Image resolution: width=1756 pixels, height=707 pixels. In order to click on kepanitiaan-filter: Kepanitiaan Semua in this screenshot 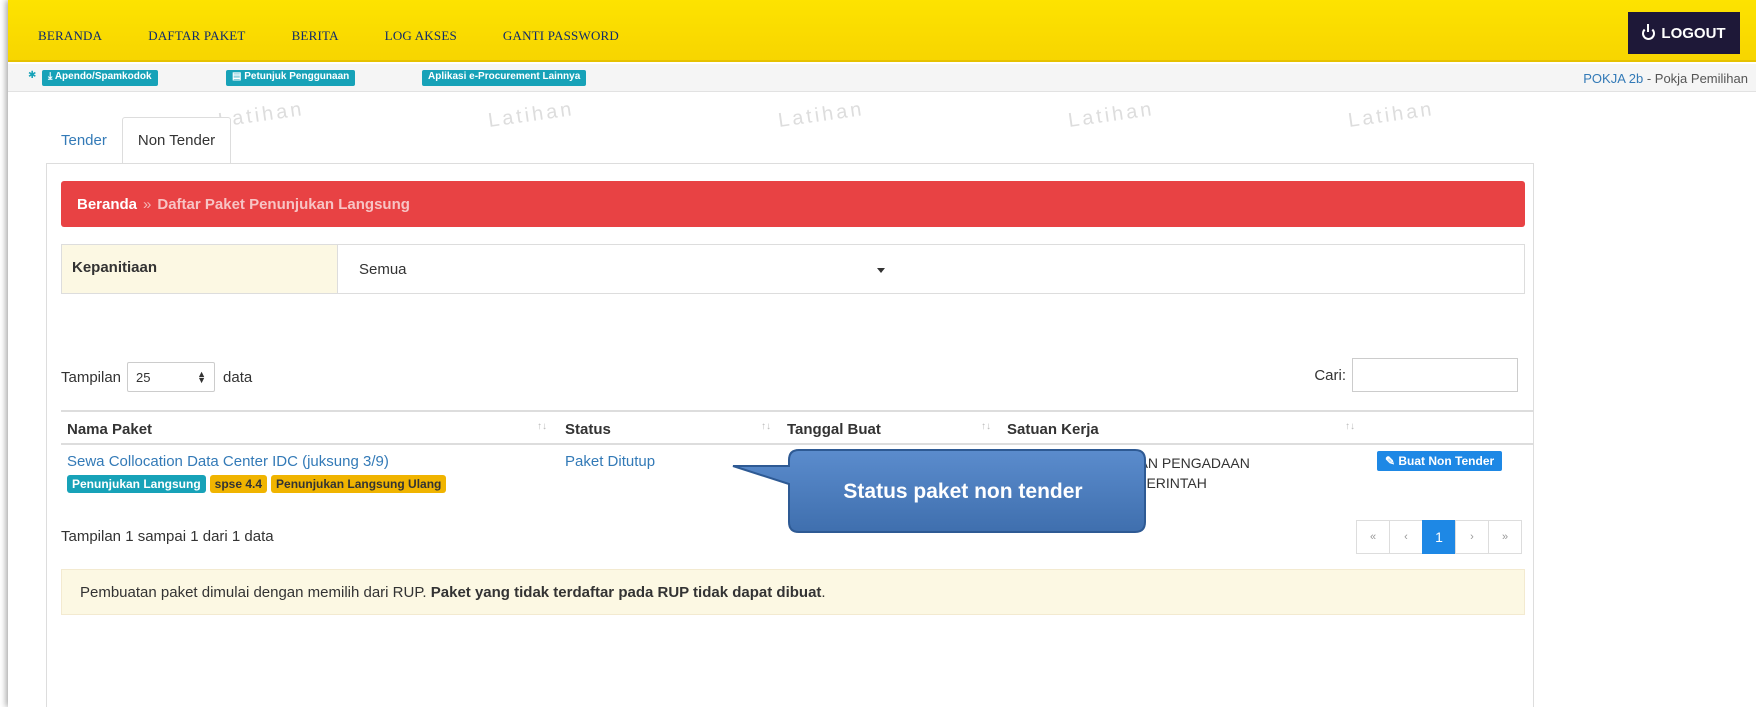, I will do `click(793, 269)`.